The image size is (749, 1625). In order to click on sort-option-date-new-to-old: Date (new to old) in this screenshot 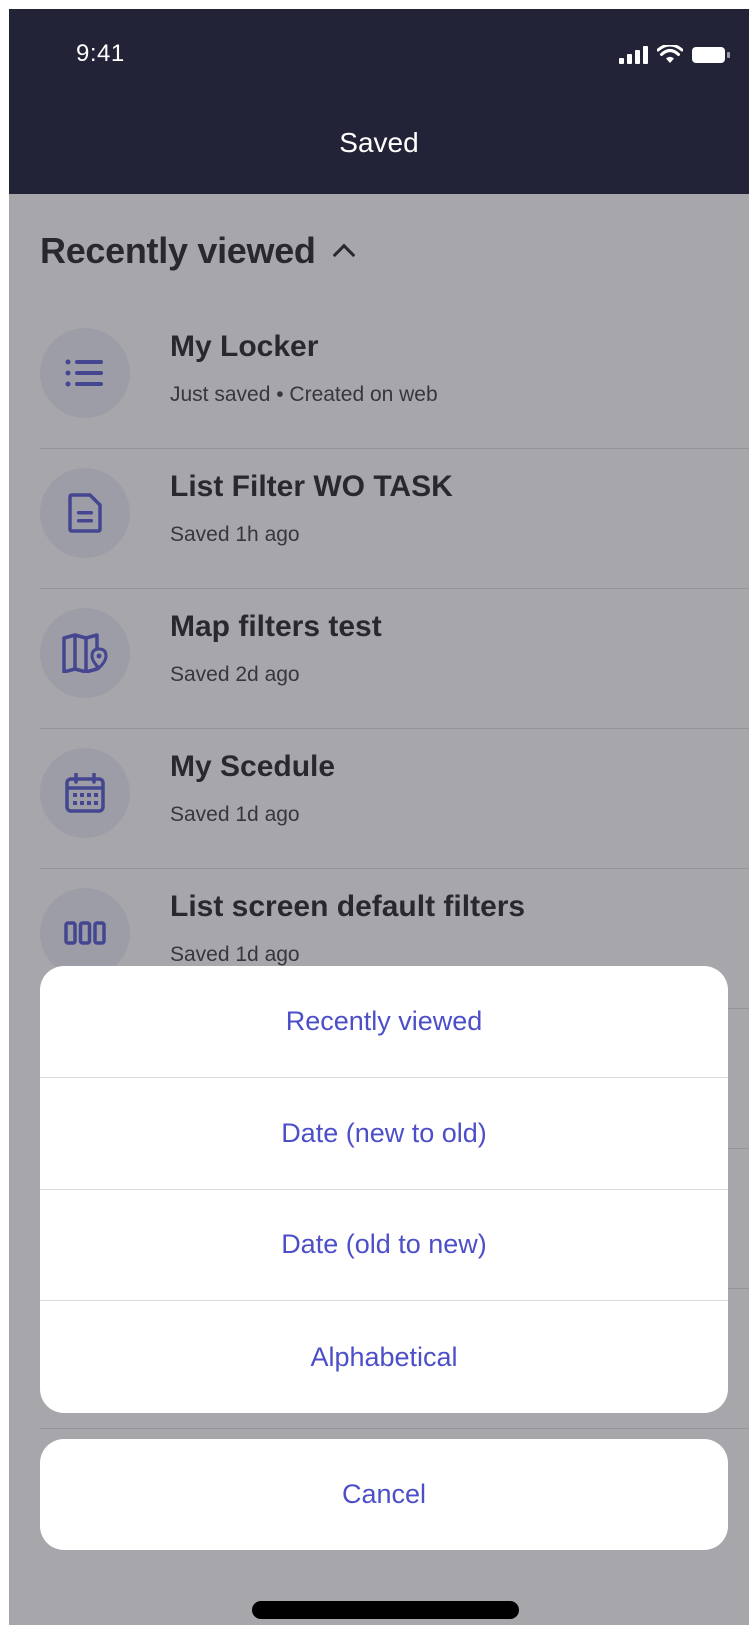, I will do `click(384, 1134)`.